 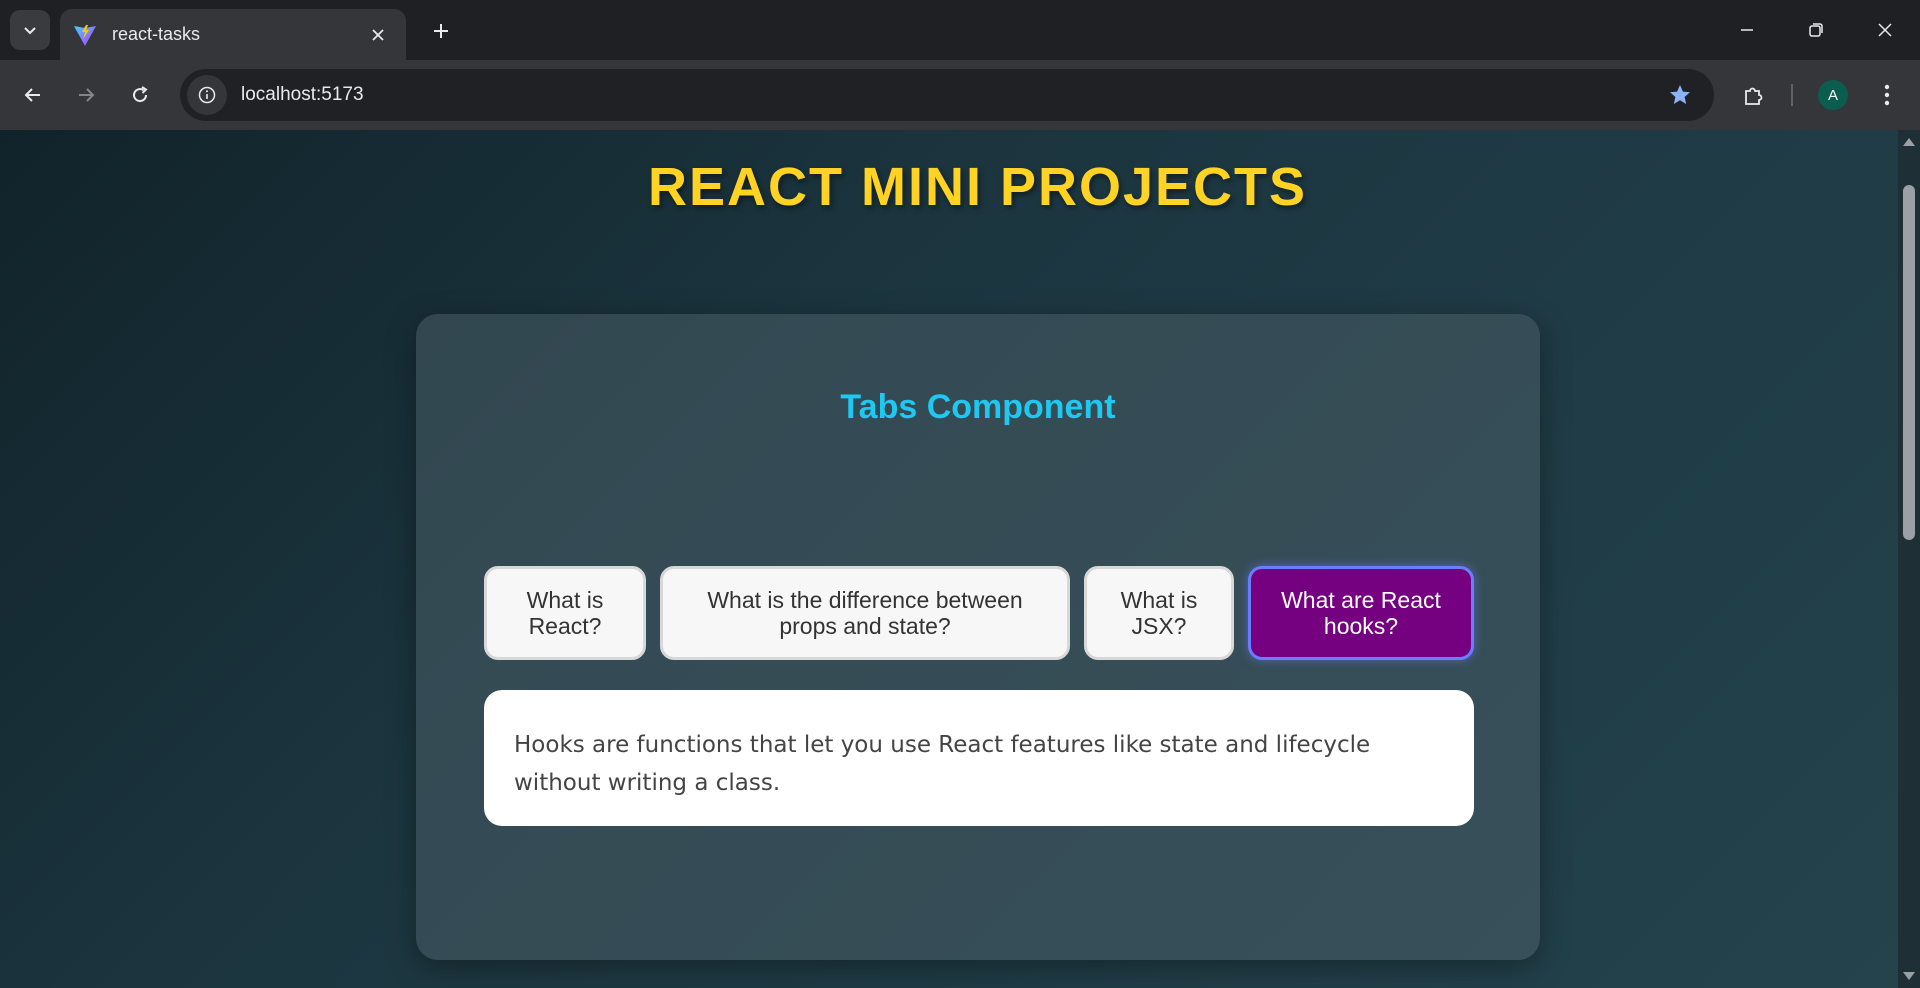 I want to click on vite-logo-icon, so click(x=85, y=35).